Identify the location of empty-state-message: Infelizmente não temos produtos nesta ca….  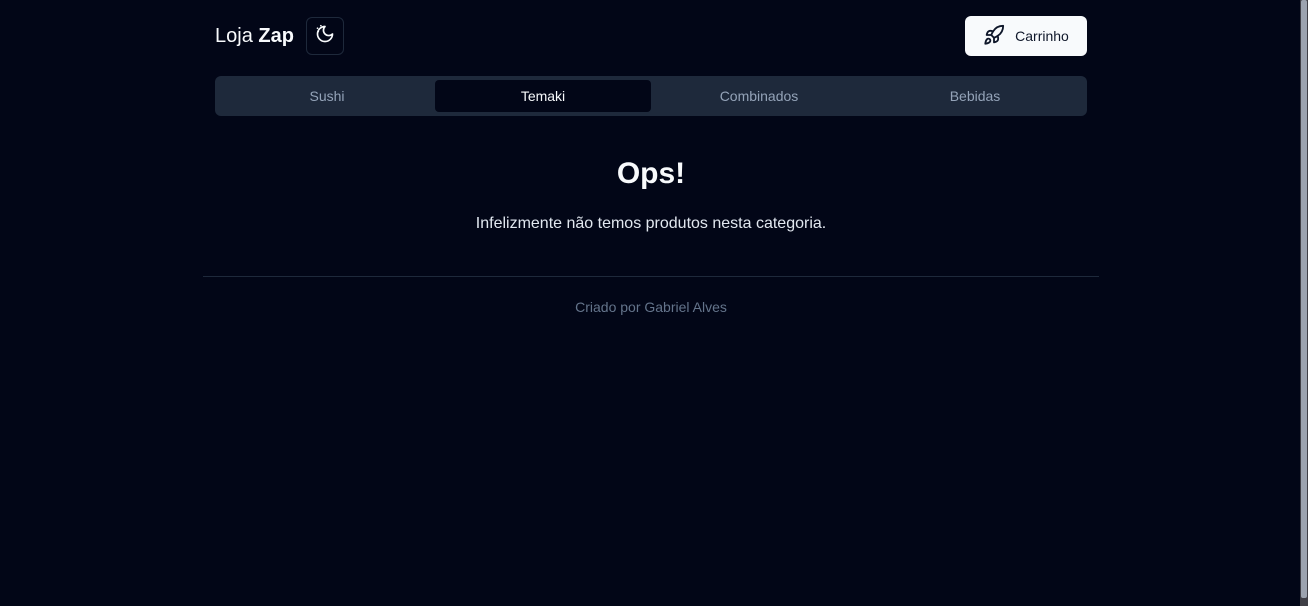
(651, 223).